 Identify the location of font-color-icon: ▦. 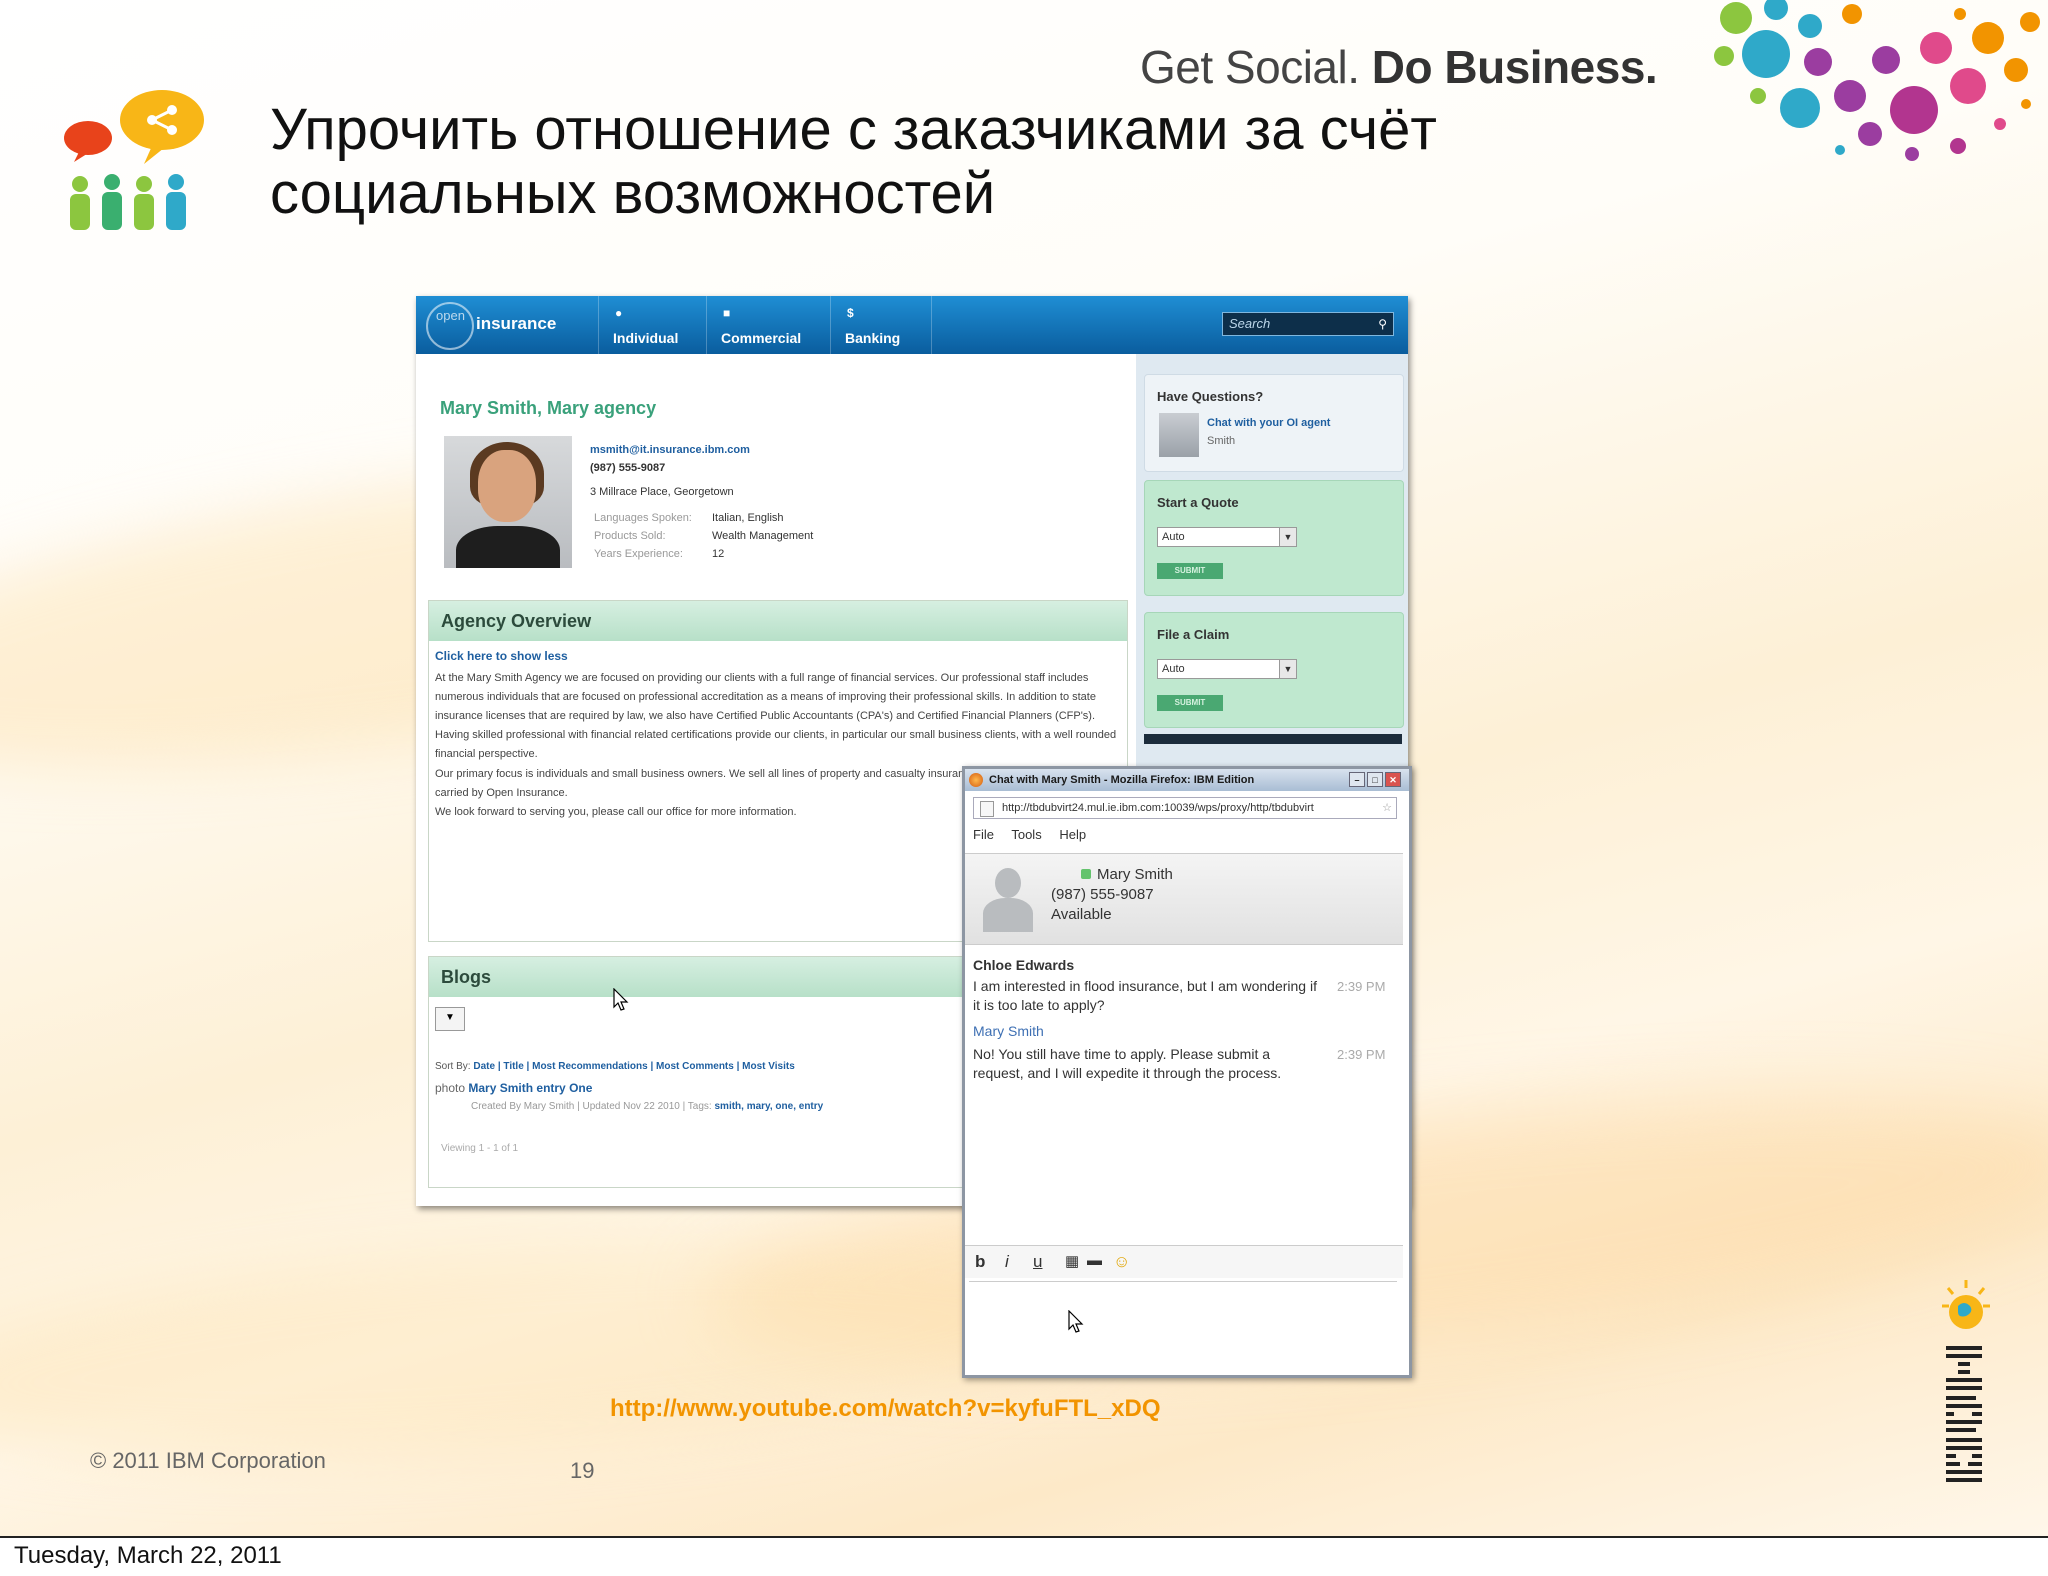
(1072, 1261).